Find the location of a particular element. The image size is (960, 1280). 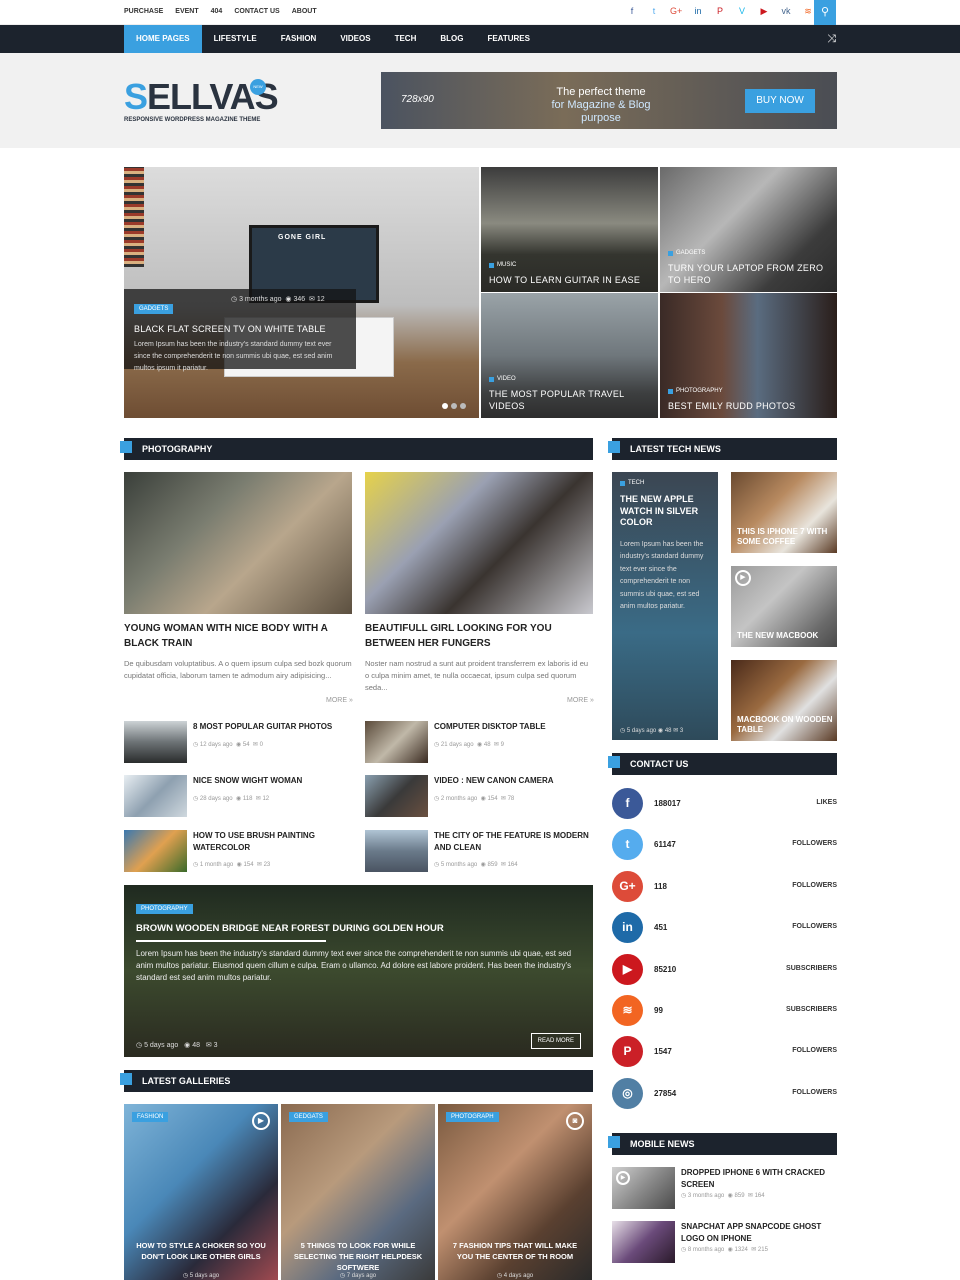

list-item-title: 8 MOST POPULAR GUITAR PHOTOS is located at coordinates (273, 727).